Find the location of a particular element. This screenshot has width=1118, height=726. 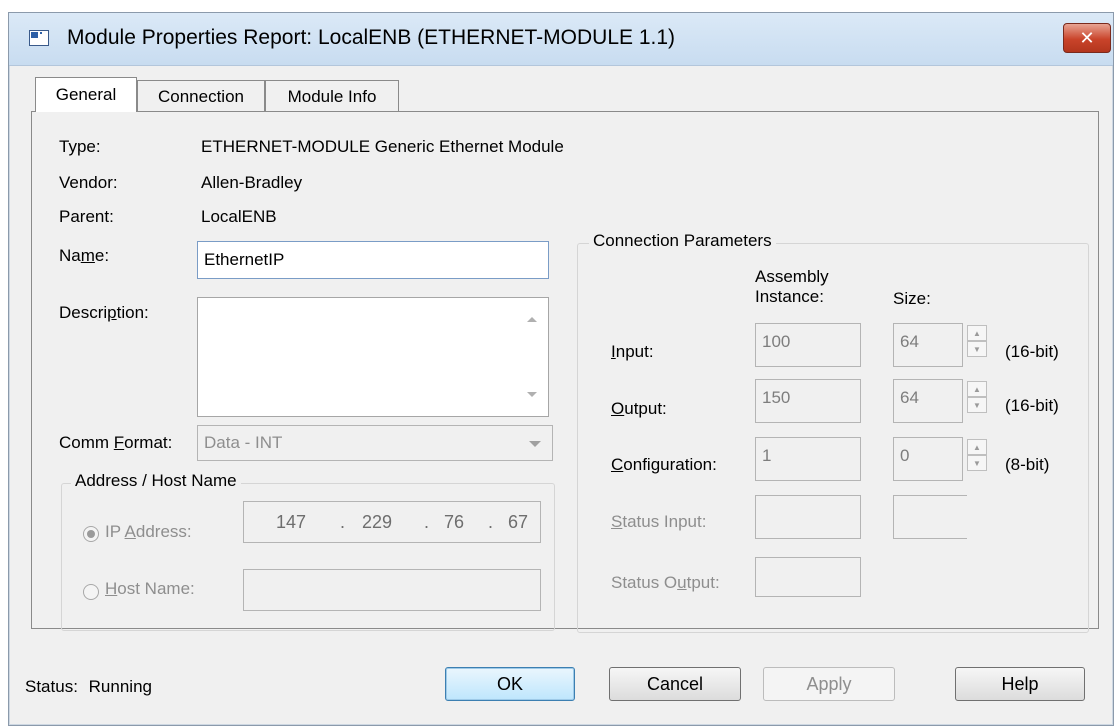

description-label-post: tion: is located at coordinates (132, 312).